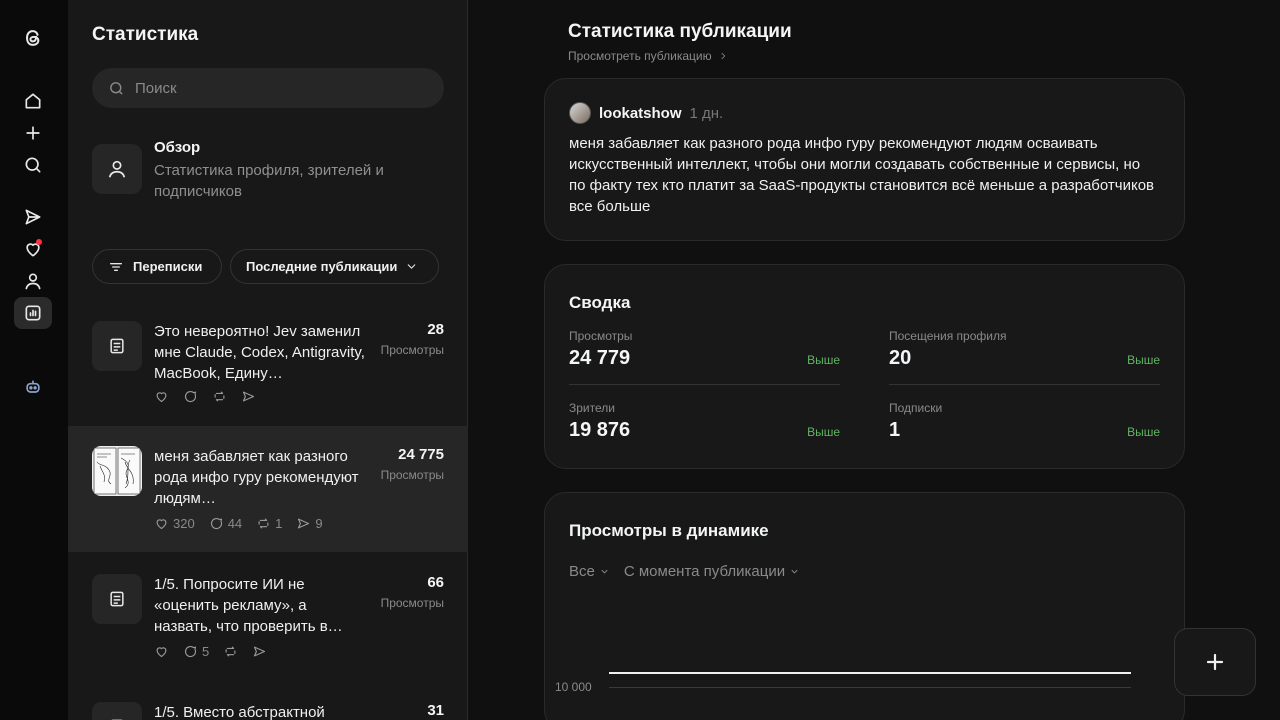 Image resolution: width=1280 pixels, height=720 pixels. I want to click on heart-icon, so click(33, 249).